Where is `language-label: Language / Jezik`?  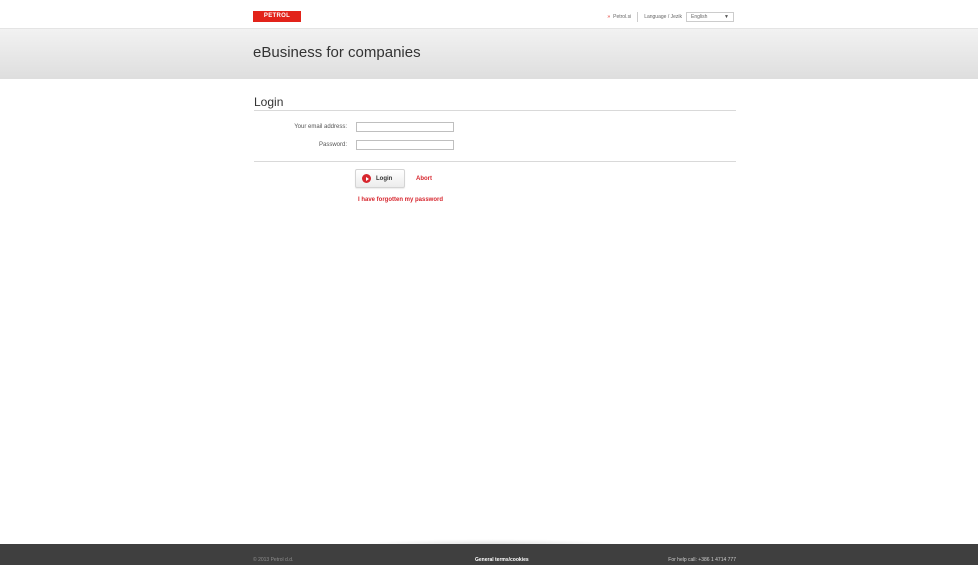 language-label: Language / Jezik is located at coordinates (663, 17).